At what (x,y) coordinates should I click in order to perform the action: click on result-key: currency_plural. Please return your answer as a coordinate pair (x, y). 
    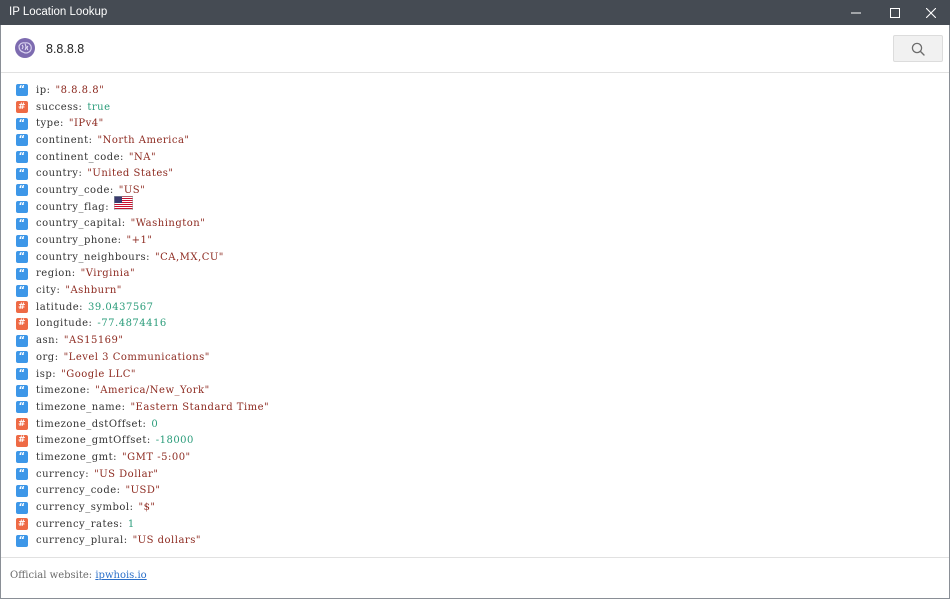
    Looking at the image, I should click on (80, 541).